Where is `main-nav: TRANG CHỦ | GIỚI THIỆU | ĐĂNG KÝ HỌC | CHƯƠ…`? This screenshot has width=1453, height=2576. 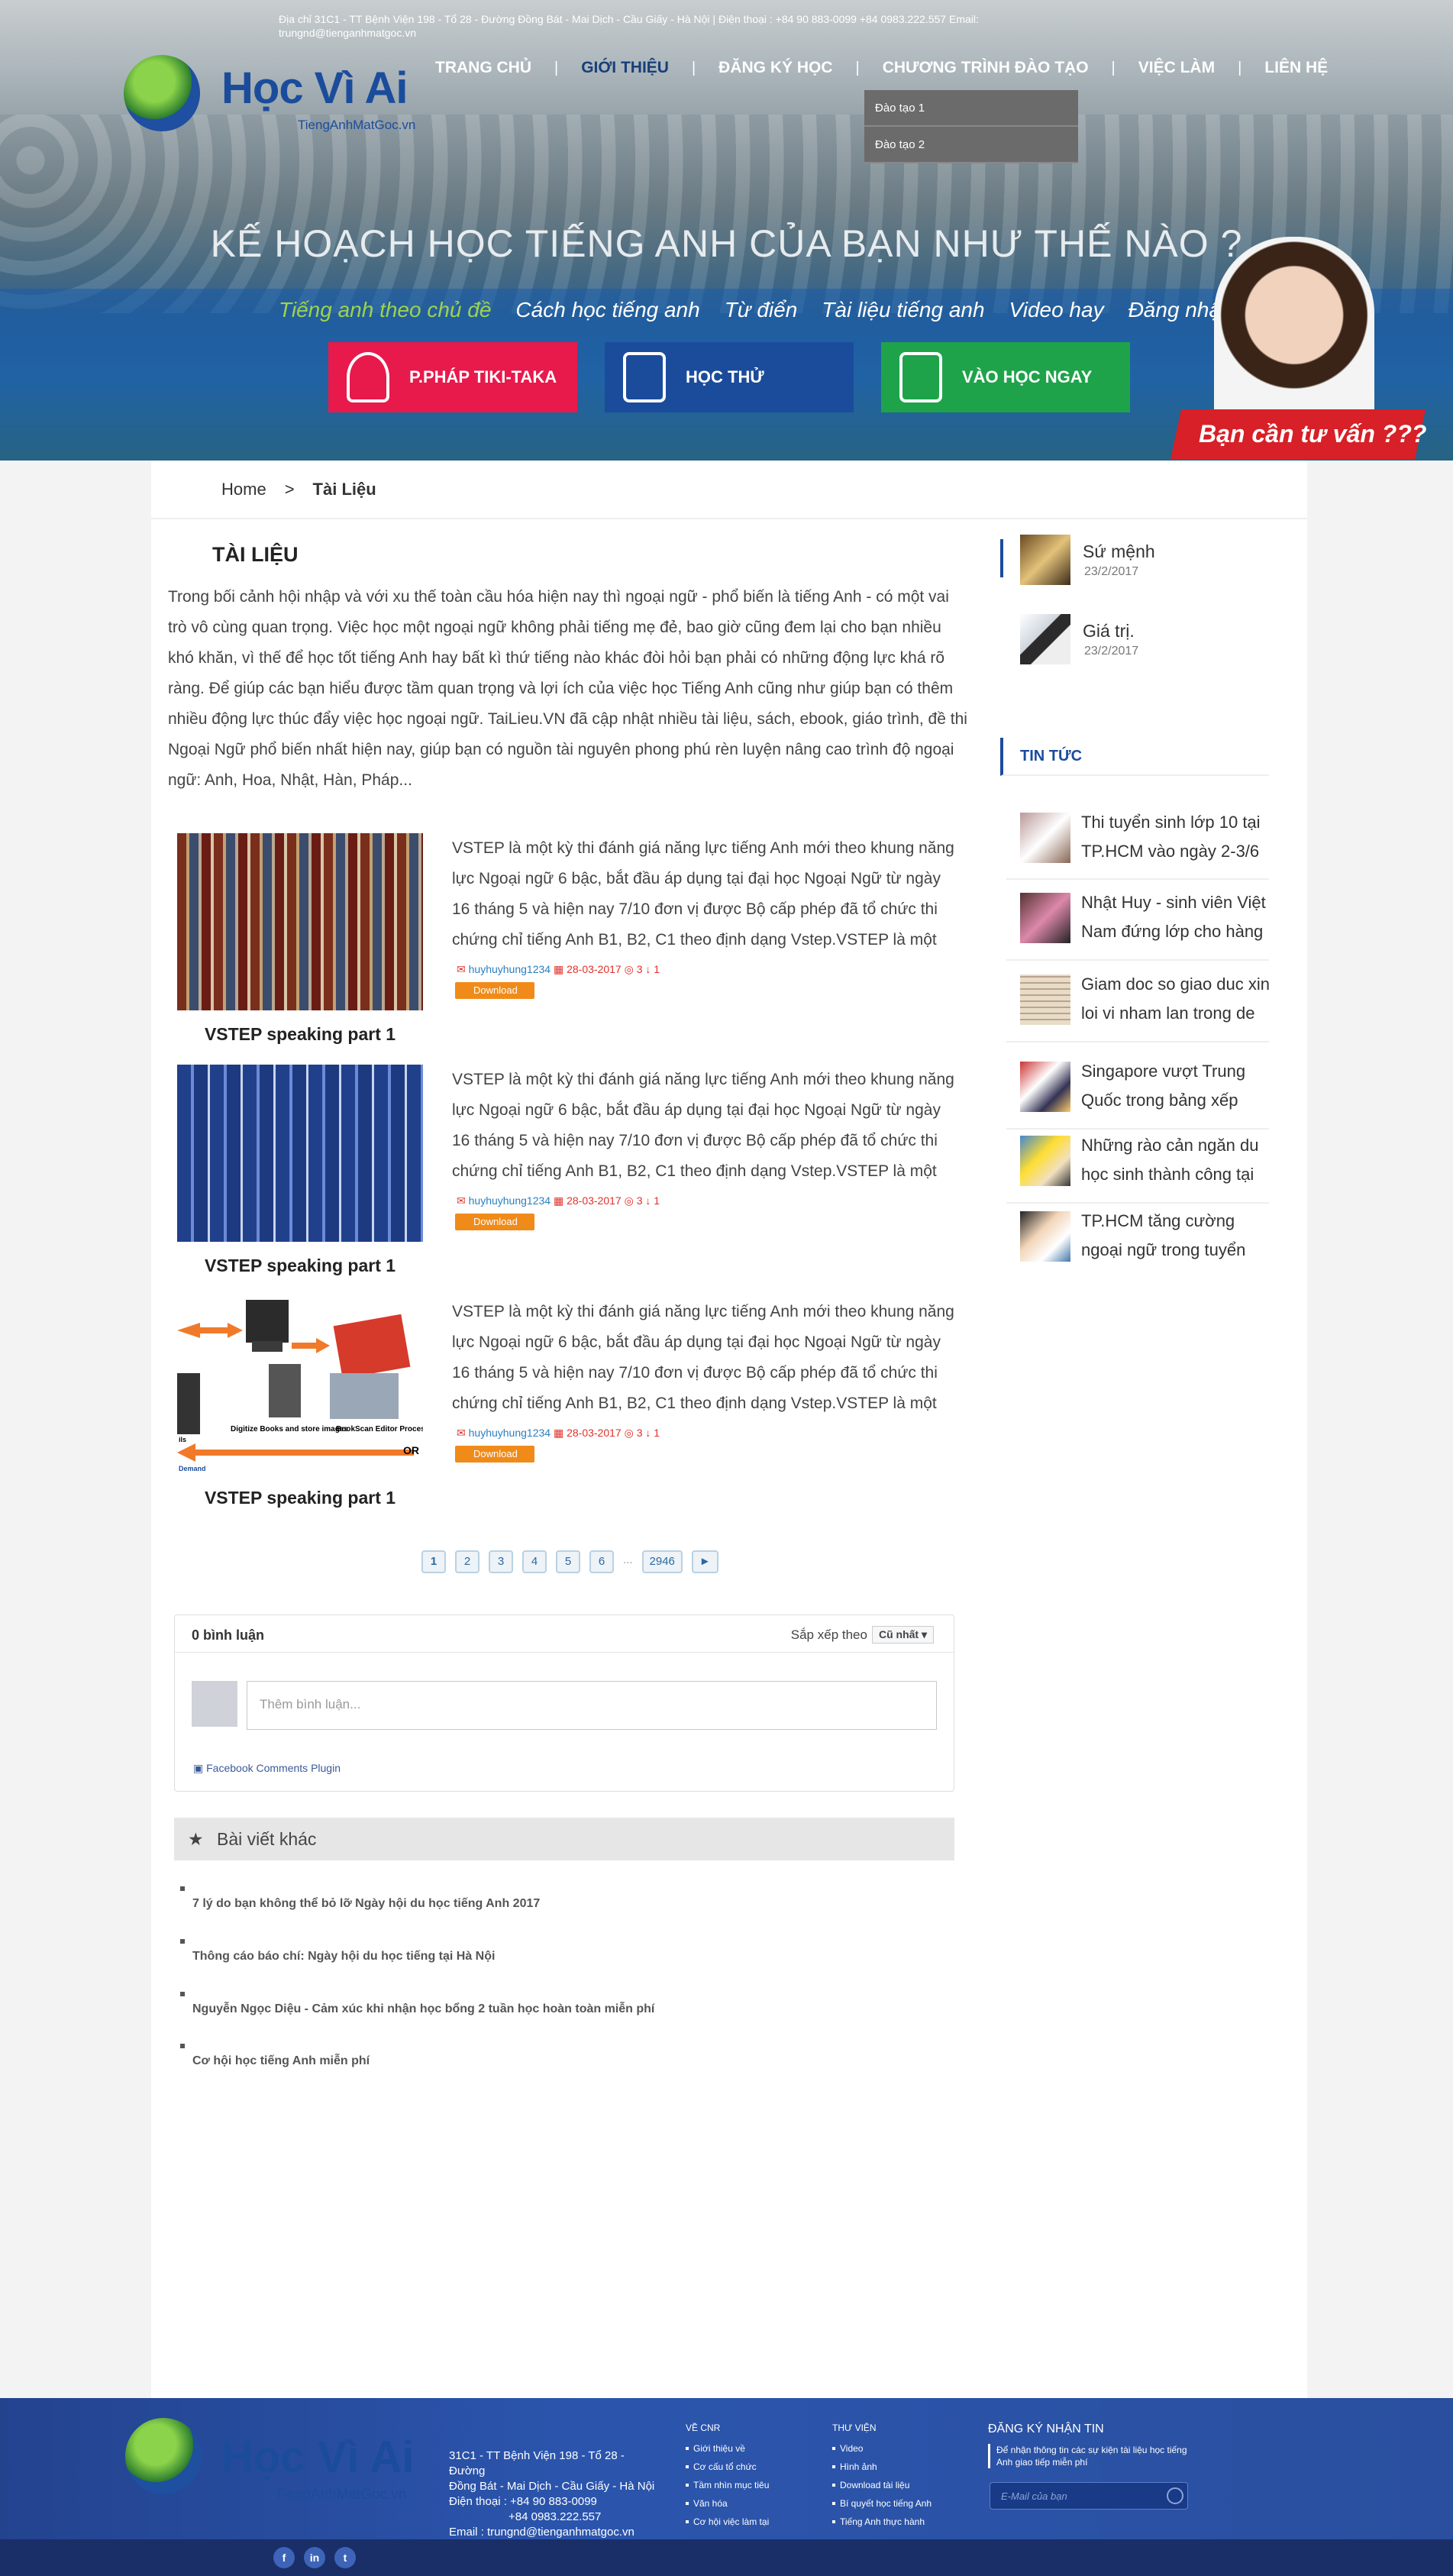 main-nav: TRANG CHỦ | GIỚI THIỆU | ĐĂNG KÝ HỌC | CHƯƠ… is located at coordinates (881, 68).